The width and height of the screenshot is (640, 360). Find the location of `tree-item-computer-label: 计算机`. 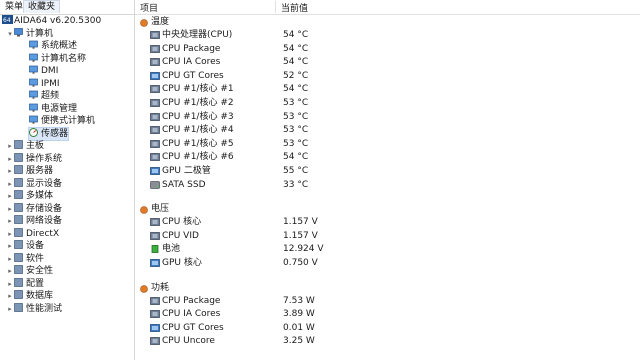

tree-item-computer-label: 计算机 is located at coordinates (40, 33).